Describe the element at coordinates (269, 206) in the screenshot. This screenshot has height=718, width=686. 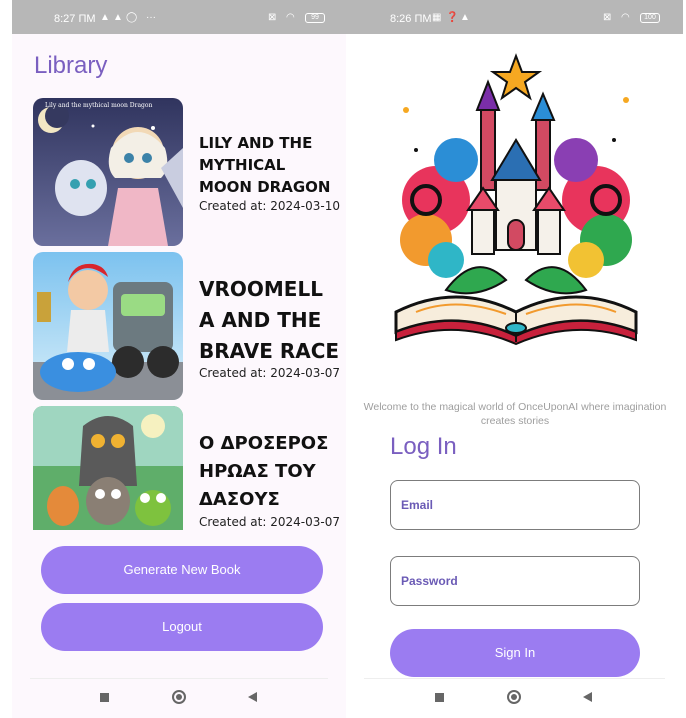
I see `book-created-date: Created at: 2024-03-10` at that location.